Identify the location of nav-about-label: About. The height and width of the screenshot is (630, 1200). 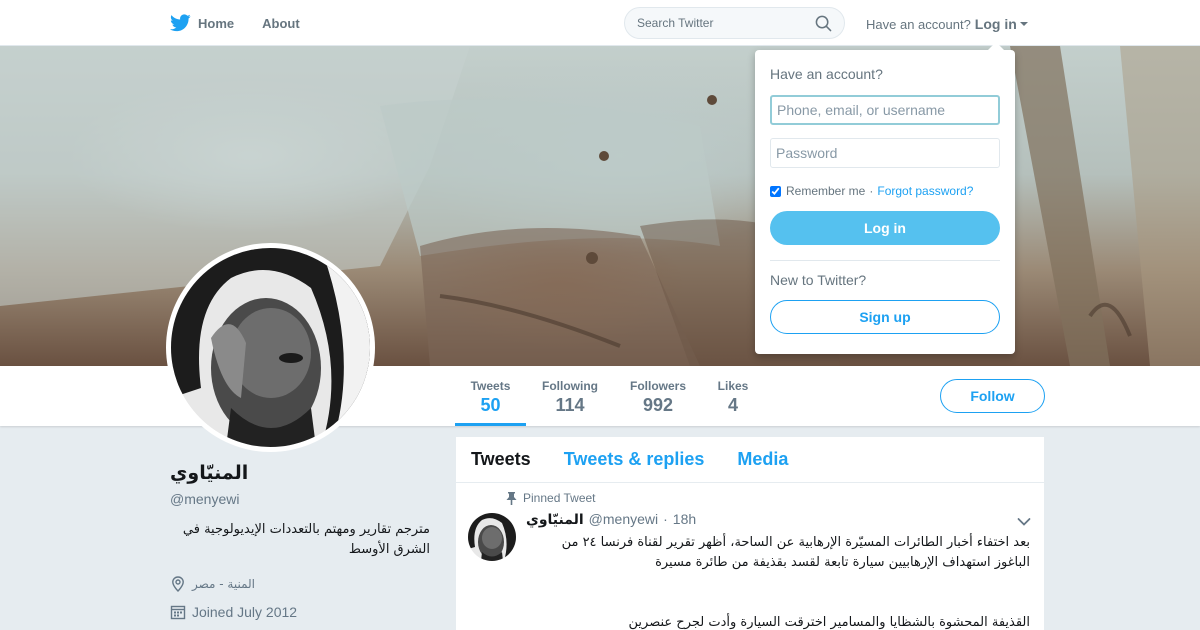
(281, 23).